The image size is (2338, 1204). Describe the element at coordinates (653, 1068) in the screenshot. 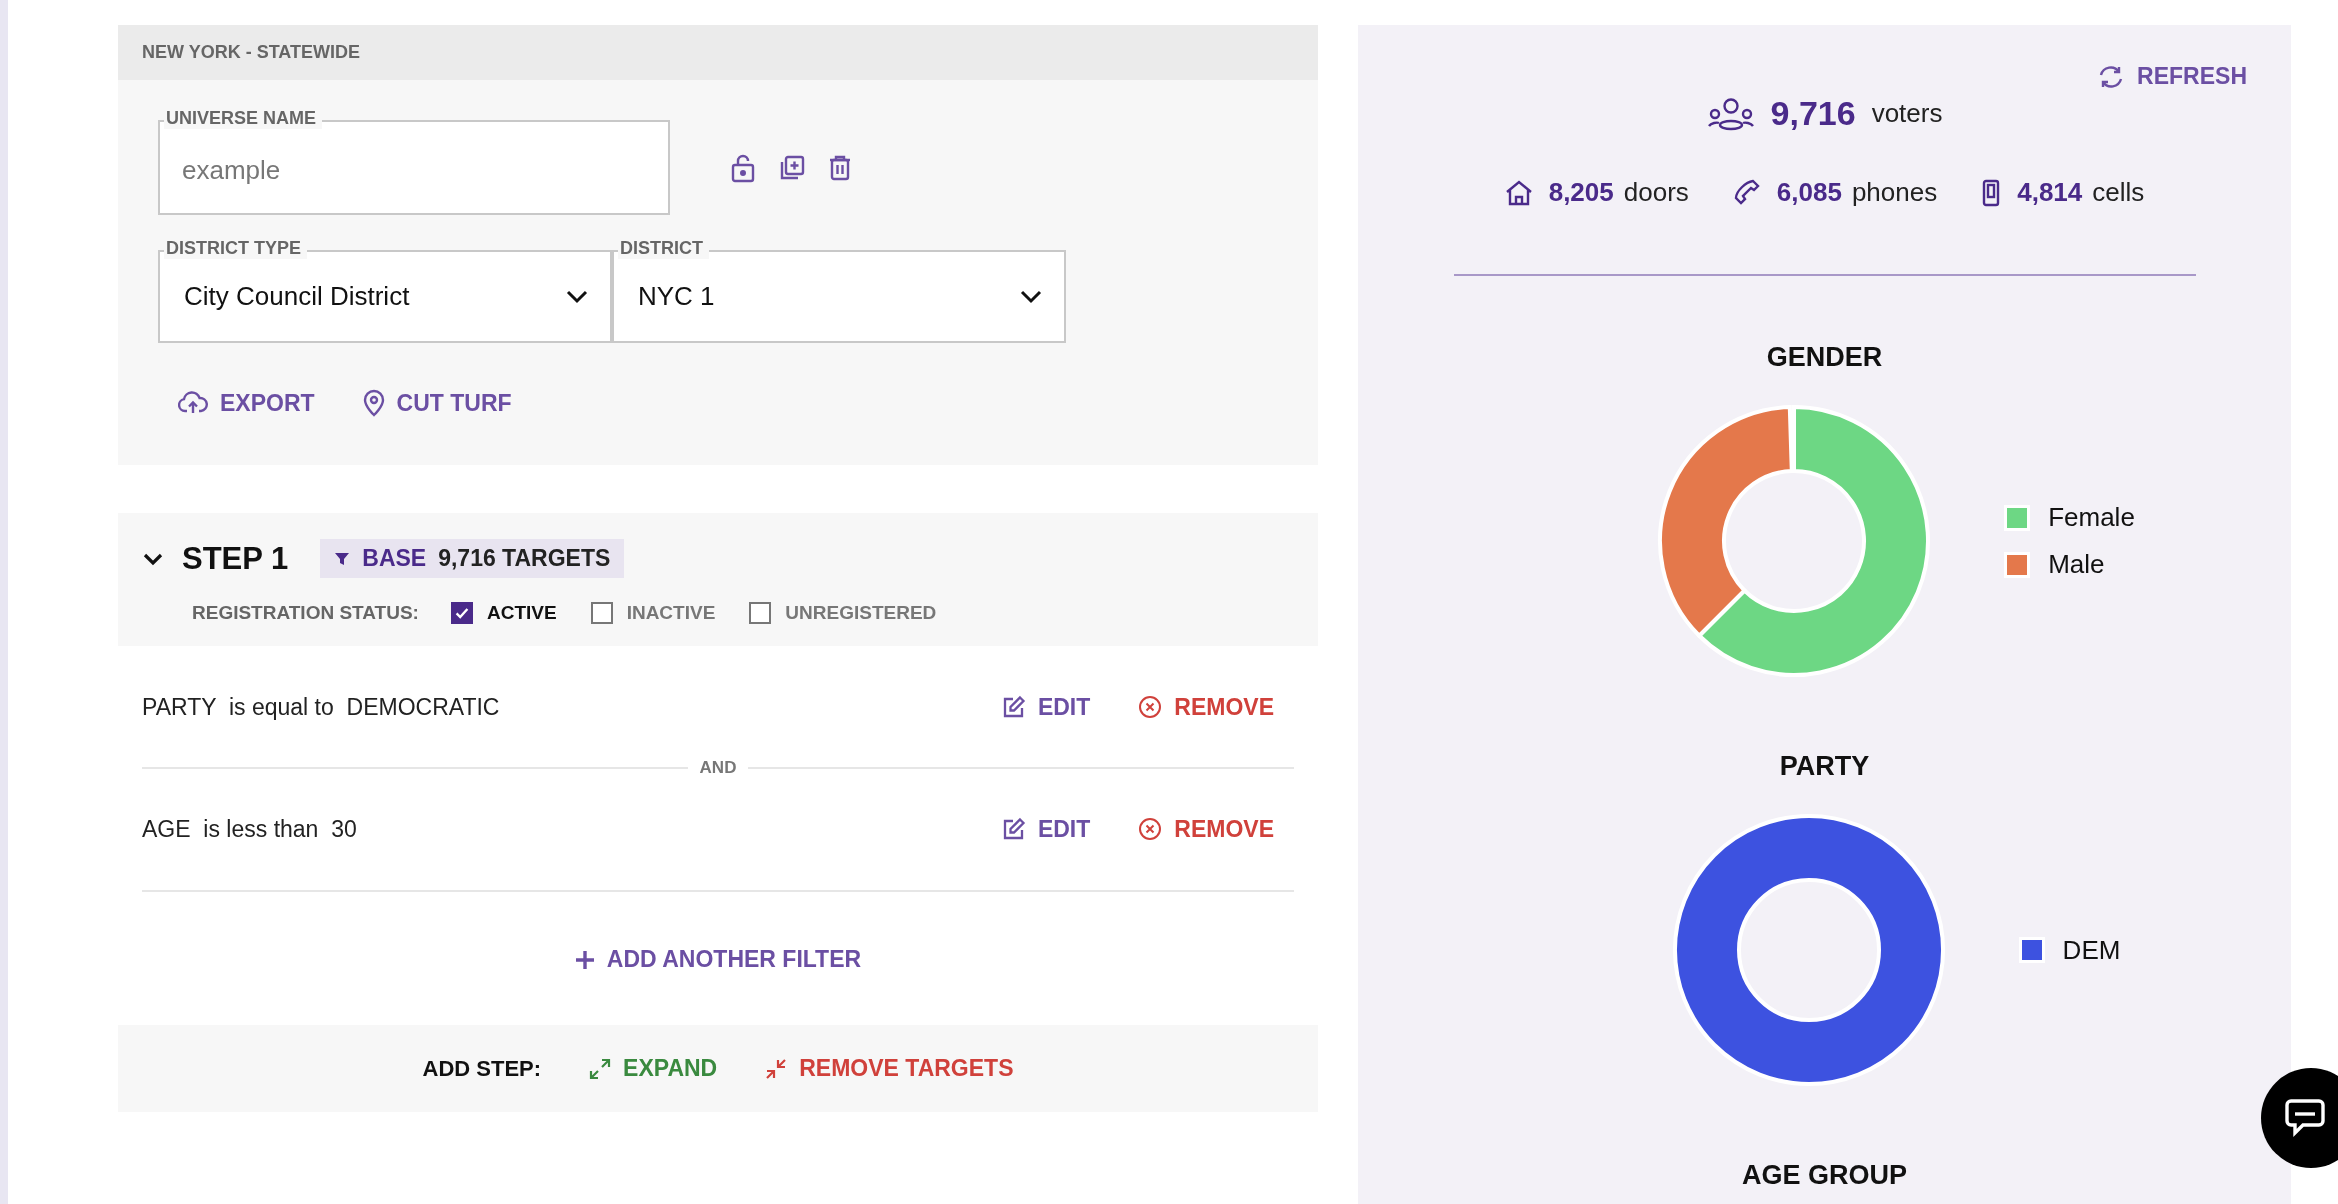

I see `expand-button: EXPAND` at that location.